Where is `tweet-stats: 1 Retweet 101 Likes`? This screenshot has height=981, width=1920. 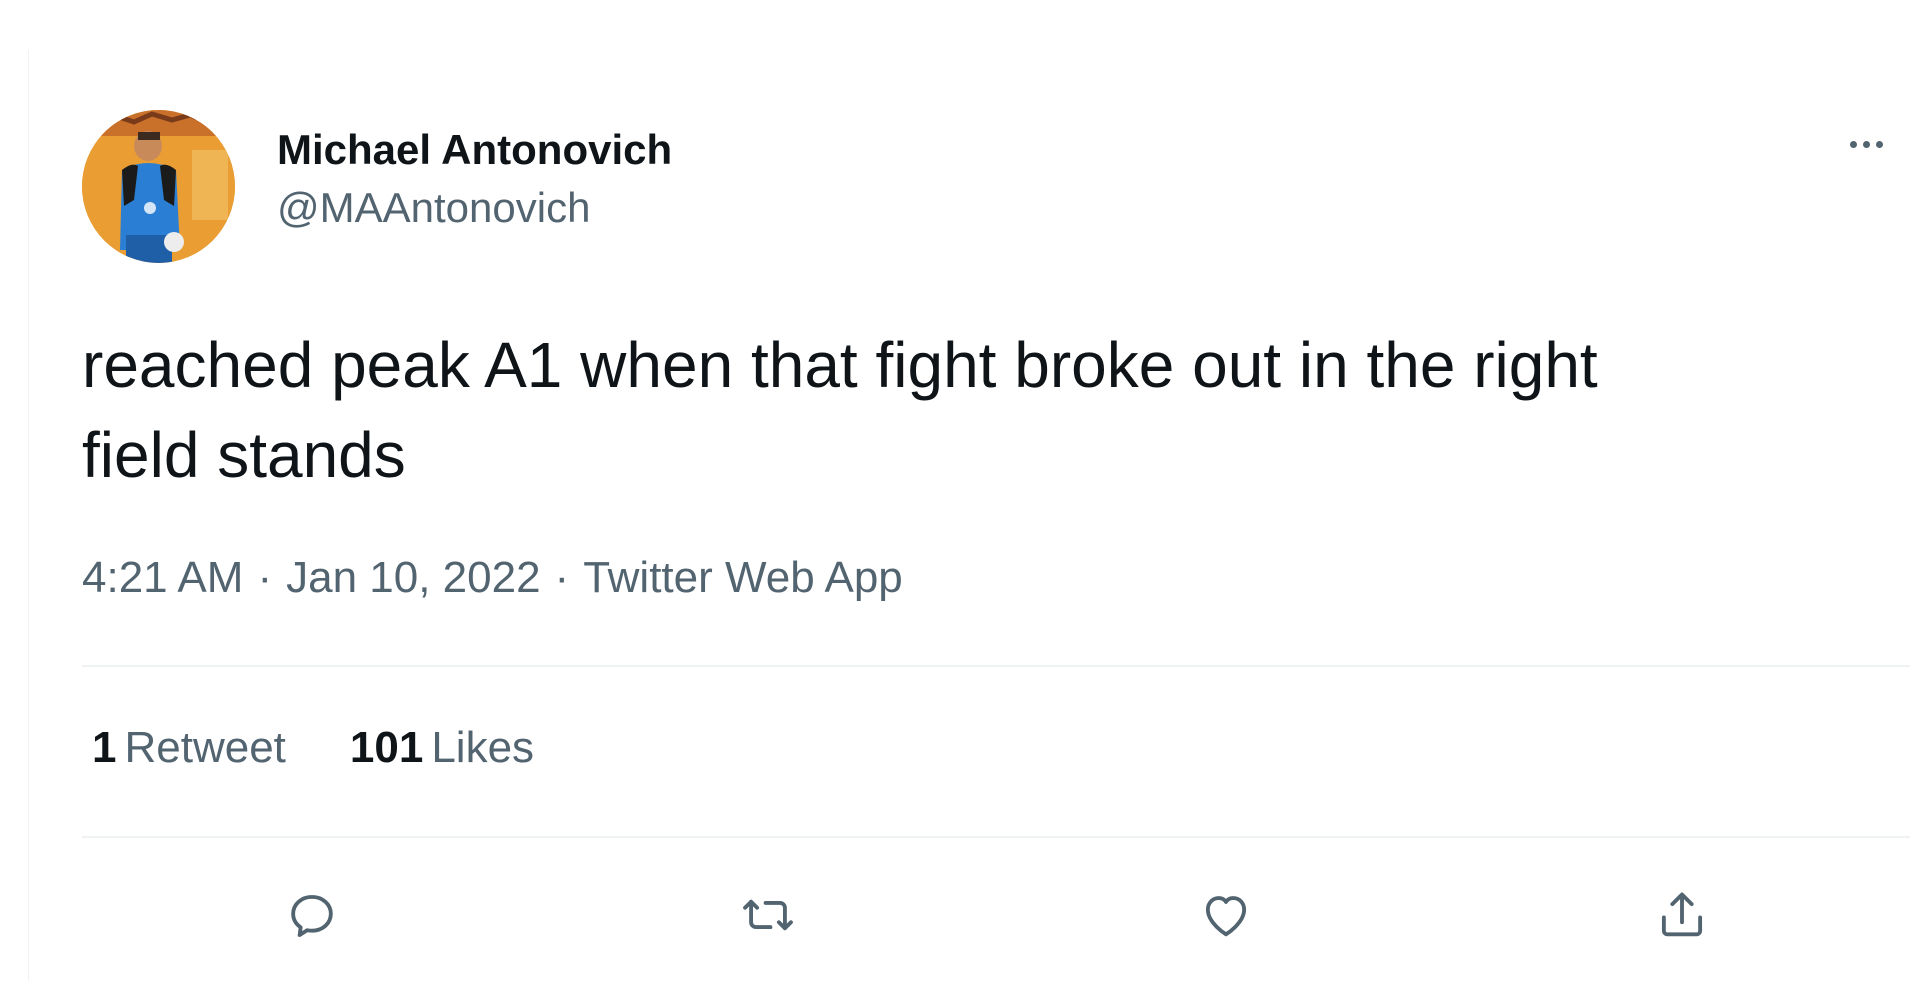 tweet-stats: 1 Retweet 101 Likes is located at coordinates (313, 748).